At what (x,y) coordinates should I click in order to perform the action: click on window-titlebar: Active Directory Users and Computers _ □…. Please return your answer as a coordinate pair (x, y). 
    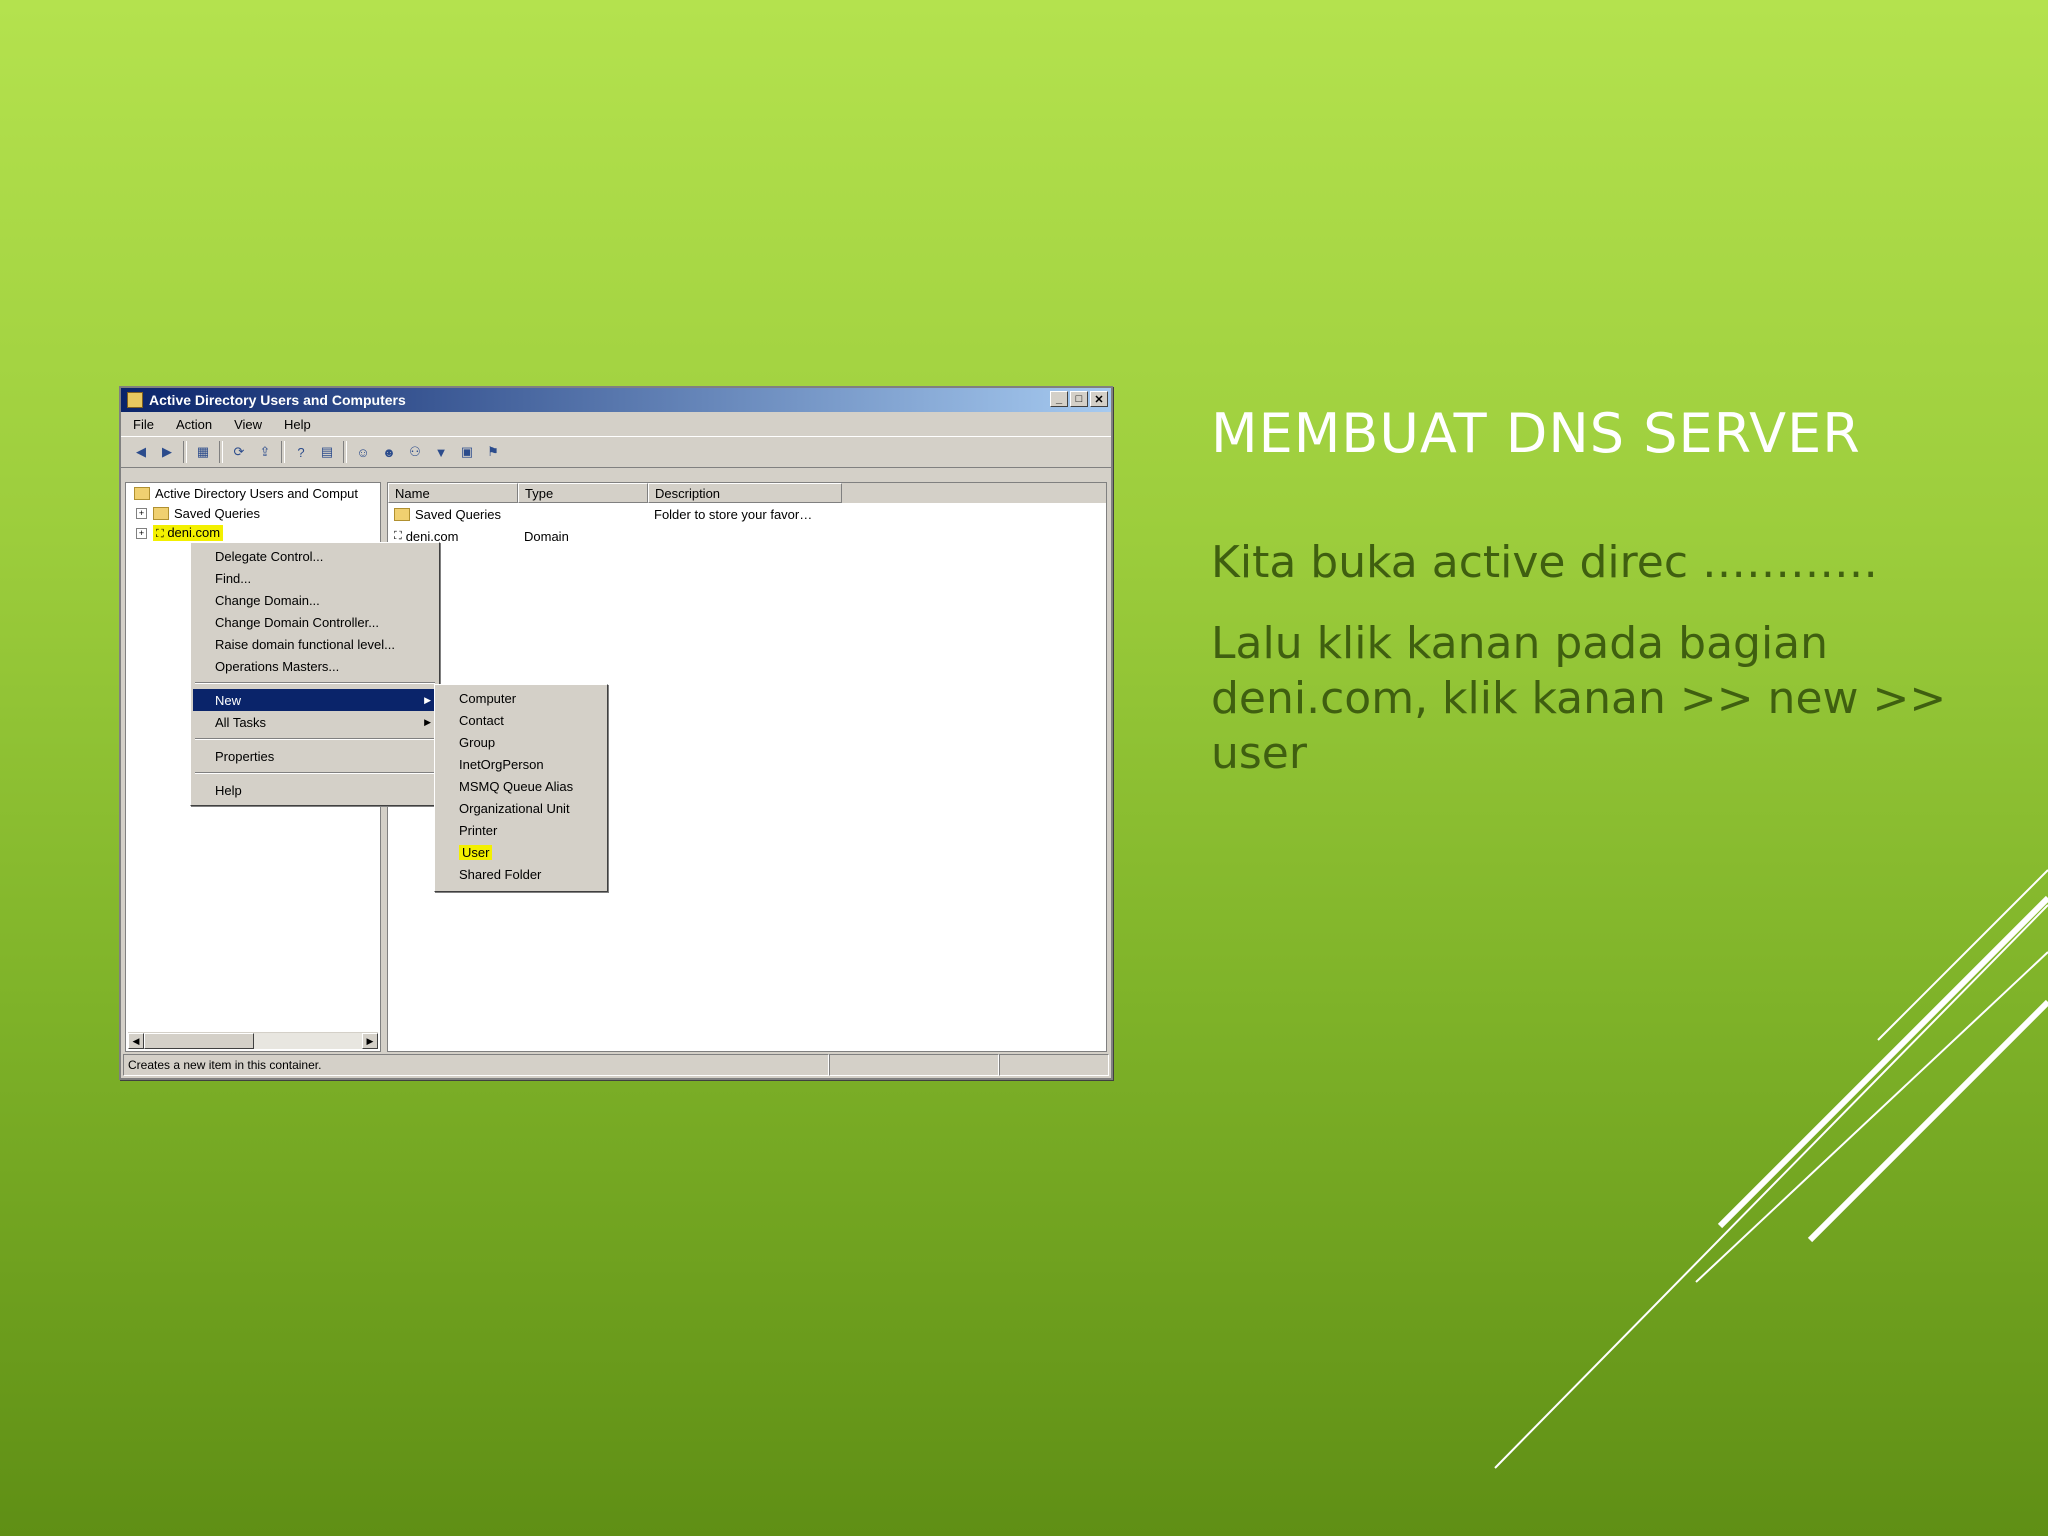
    Looking at the image, I should click on (616, 400).